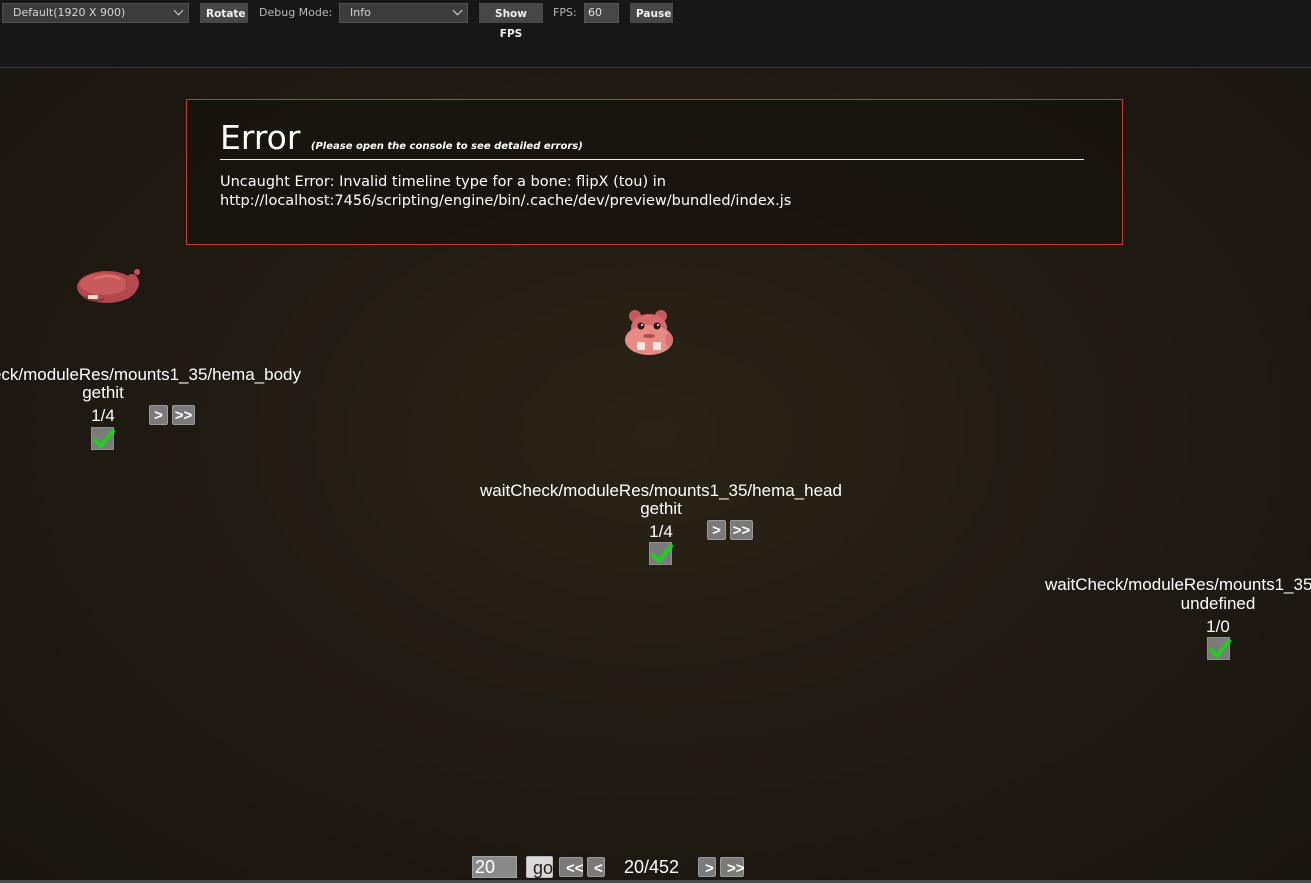 The image size is (1311, 883). Describe the element at coordinates (539, 867) in the screenshot. I see `go-button: go` at that location.